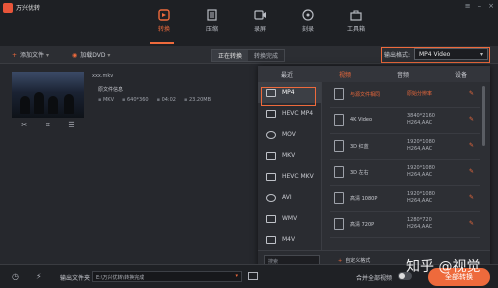 The image size is (498, 288). Describe the element at coordinates (405, 95) in the screenshot. I see `preset-item: 与源文件相同 原始分辨率 ✎` at that location.